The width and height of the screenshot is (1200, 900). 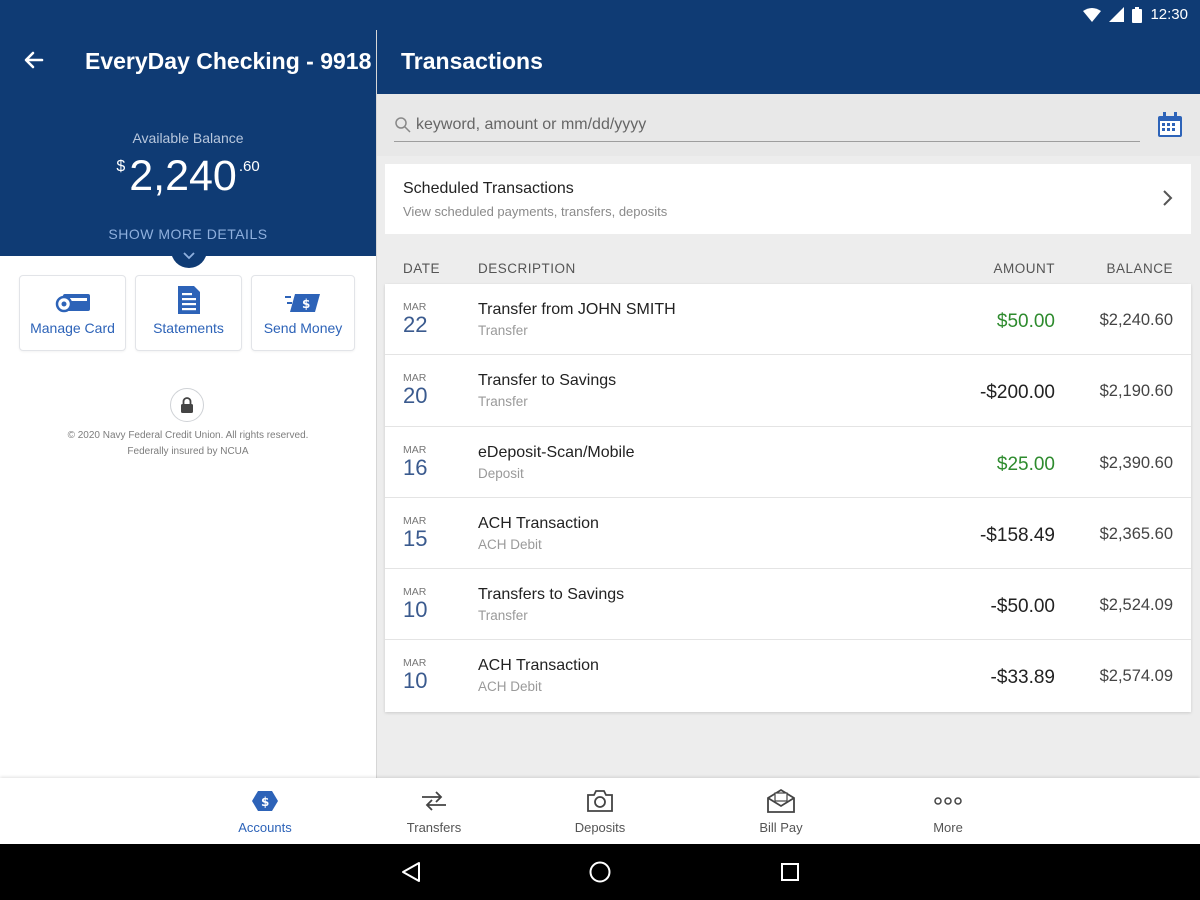 What do you see at coordinates (228, 61) in the screenshot?
I see `account-title: EveryDay Checking - 9918` at bounding box center [228, 61].